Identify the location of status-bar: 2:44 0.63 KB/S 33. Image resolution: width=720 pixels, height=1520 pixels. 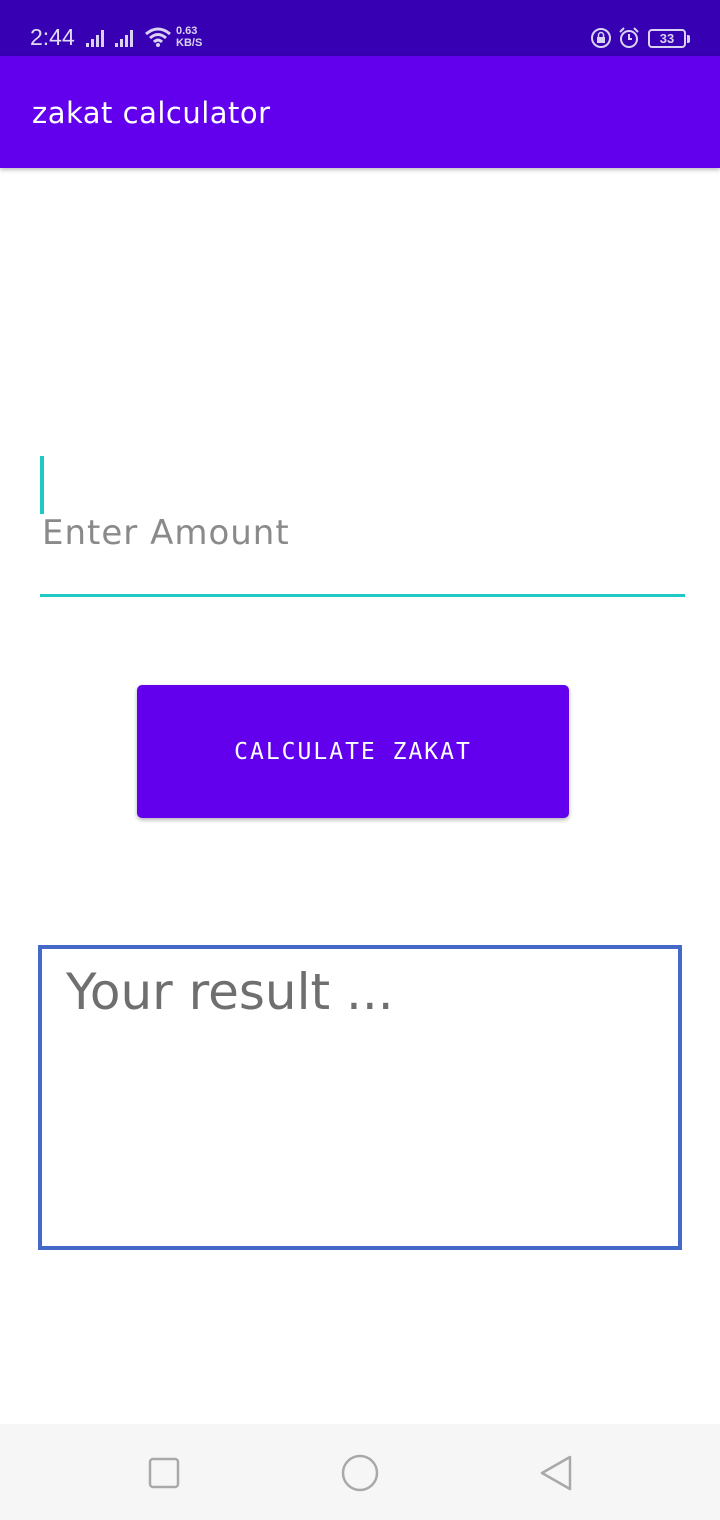
(360, 28).